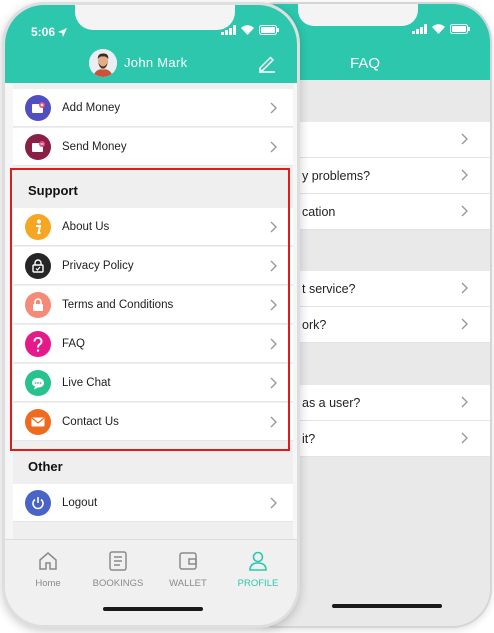  I want to click on edit-pencil-icon, so click(267, 64).